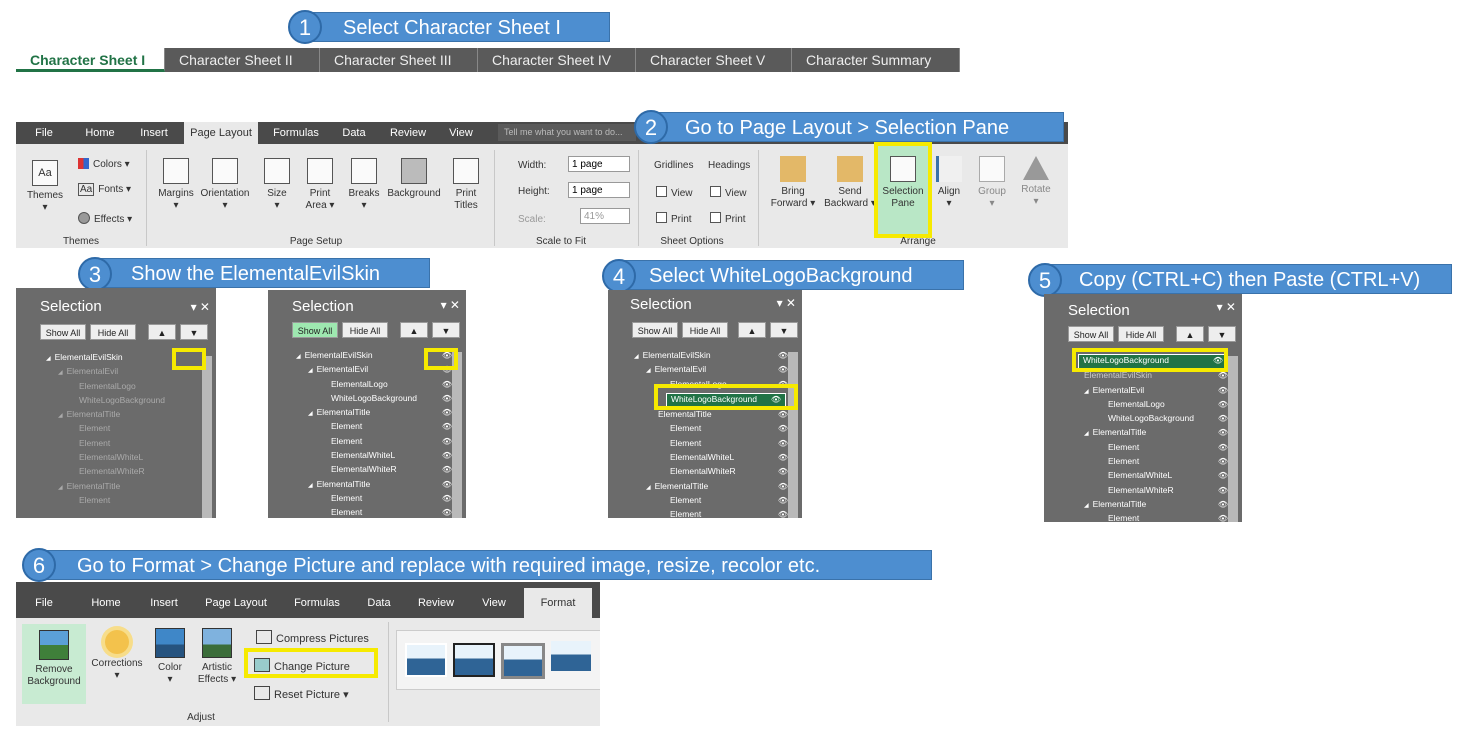 This screenshot has height=736, width=1461. What do you see at coordinates (320, 185) in the screenshot?
I see `print-area-button: Print Area ▾` at bounding box center [320, 185].